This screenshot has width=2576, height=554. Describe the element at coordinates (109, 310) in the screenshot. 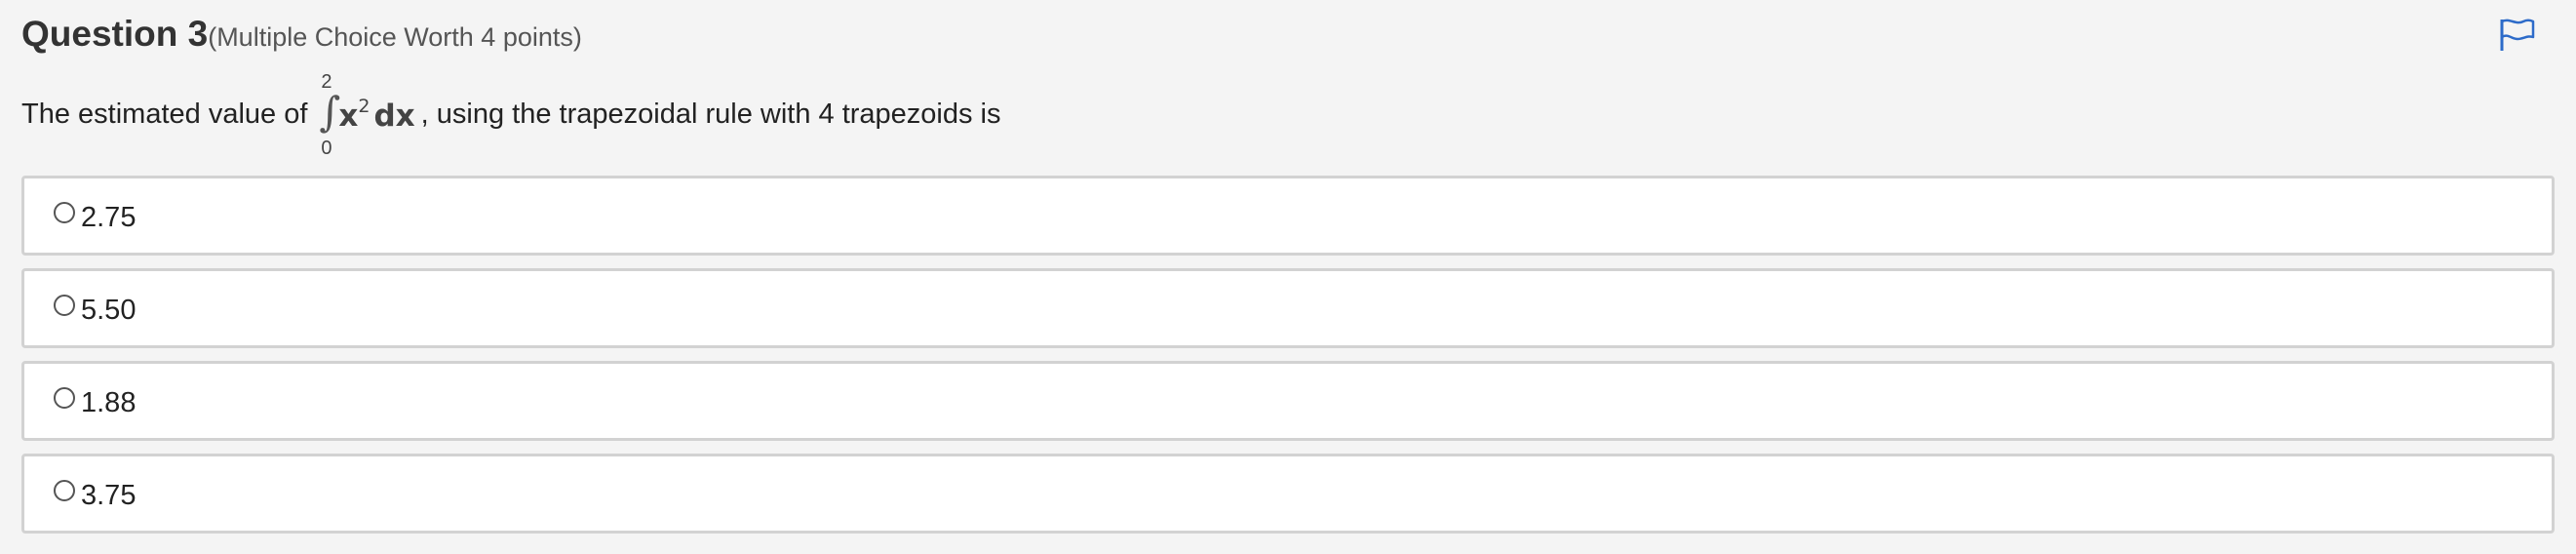

I see `answer-option-label: 5.50` at that location.